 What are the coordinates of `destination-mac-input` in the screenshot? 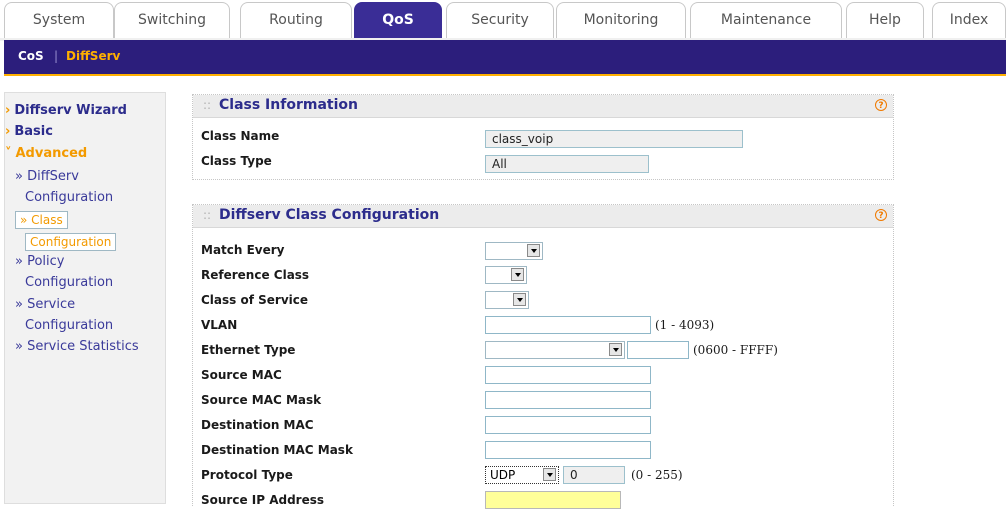 It's located at (568, 425).